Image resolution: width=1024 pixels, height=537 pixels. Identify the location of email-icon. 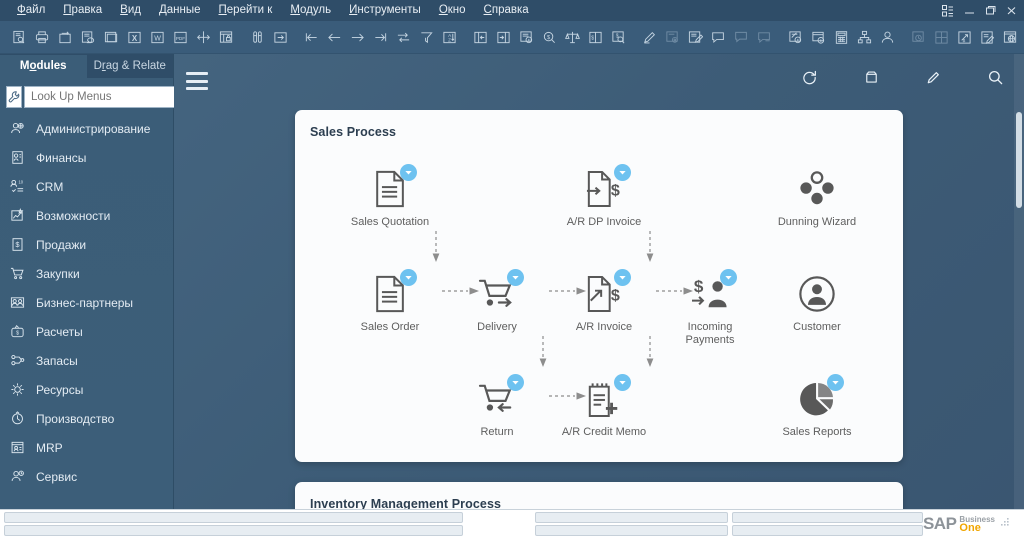
(88, 37).